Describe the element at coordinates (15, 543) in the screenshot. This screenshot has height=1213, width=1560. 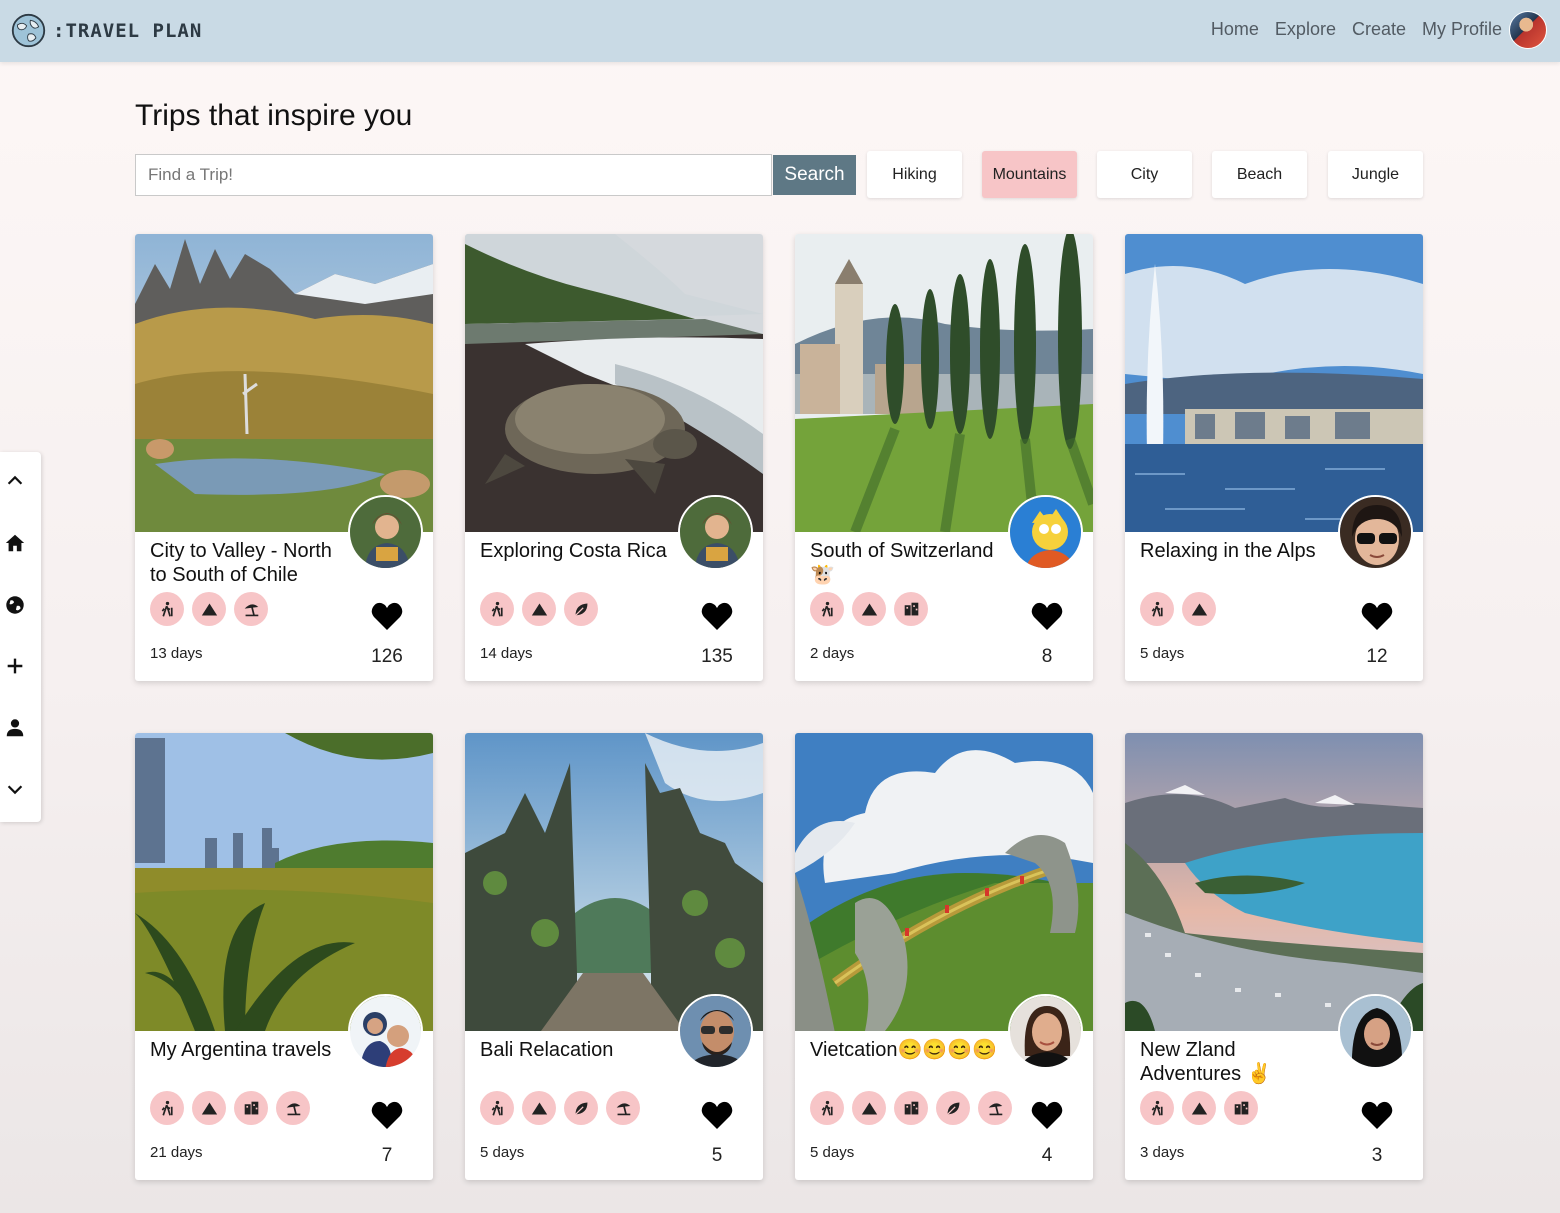
I see `home-icon` at that location.